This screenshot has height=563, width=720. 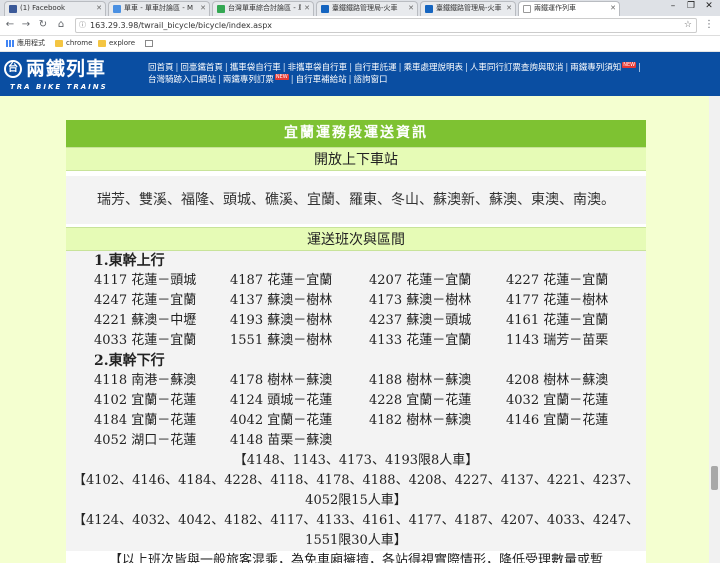 I want to click on train-entry: 4032 宜蘭－花蓮, so click(x=557, y=400).